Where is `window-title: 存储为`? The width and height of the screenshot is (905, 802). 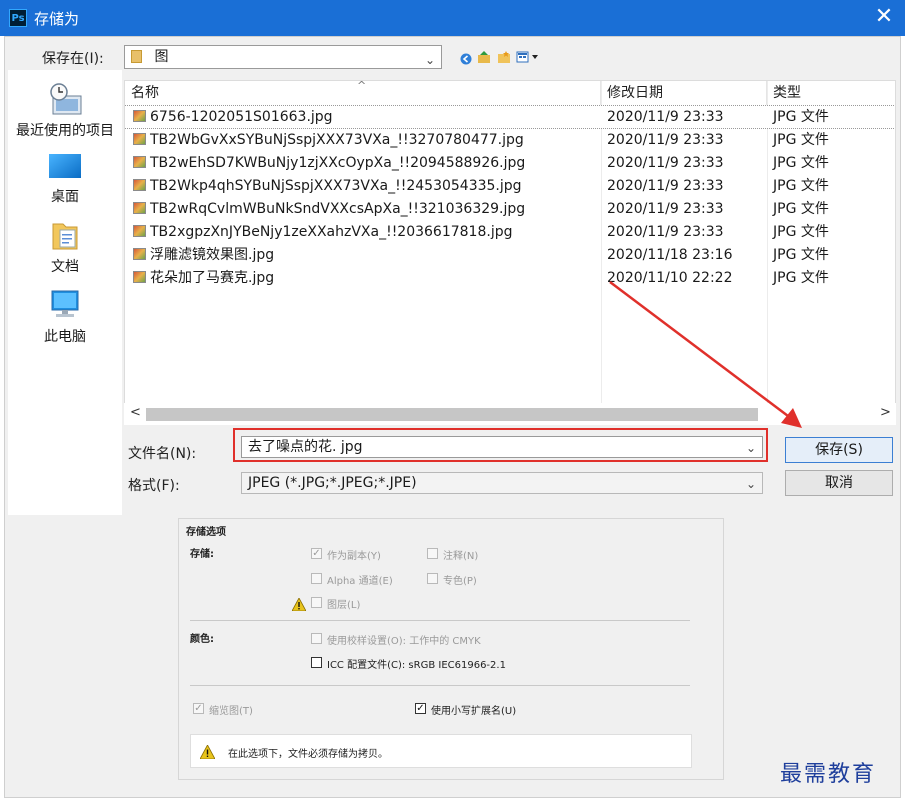 window-title: 存储为 is located at coordinates (57, 19).